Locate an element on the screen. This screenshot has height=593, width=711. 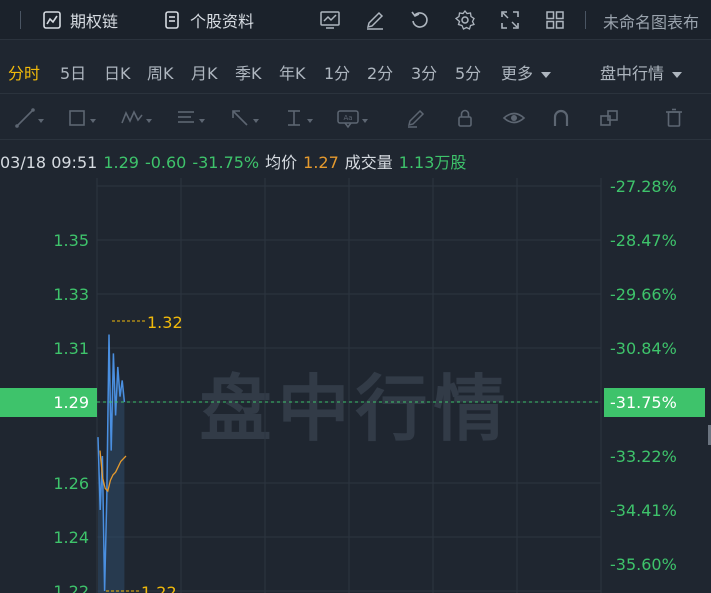
grid-layout-icon is located at coordinates (555, 20).